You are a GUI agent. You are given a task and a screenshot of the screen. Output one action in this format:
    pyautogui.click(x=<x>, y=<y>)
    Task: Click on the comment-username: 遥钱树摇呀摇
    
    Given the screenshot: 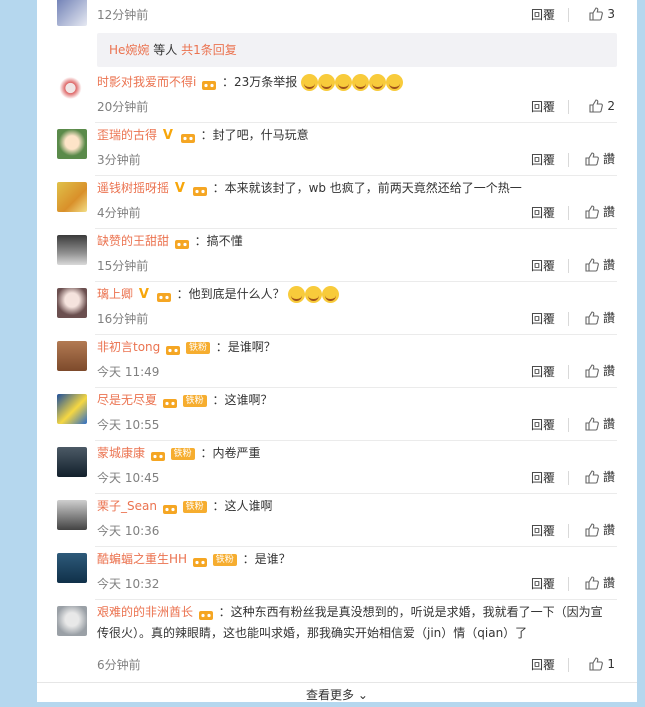 What is the action you would take?
    pyautogui.click(x=133, y=188)
    